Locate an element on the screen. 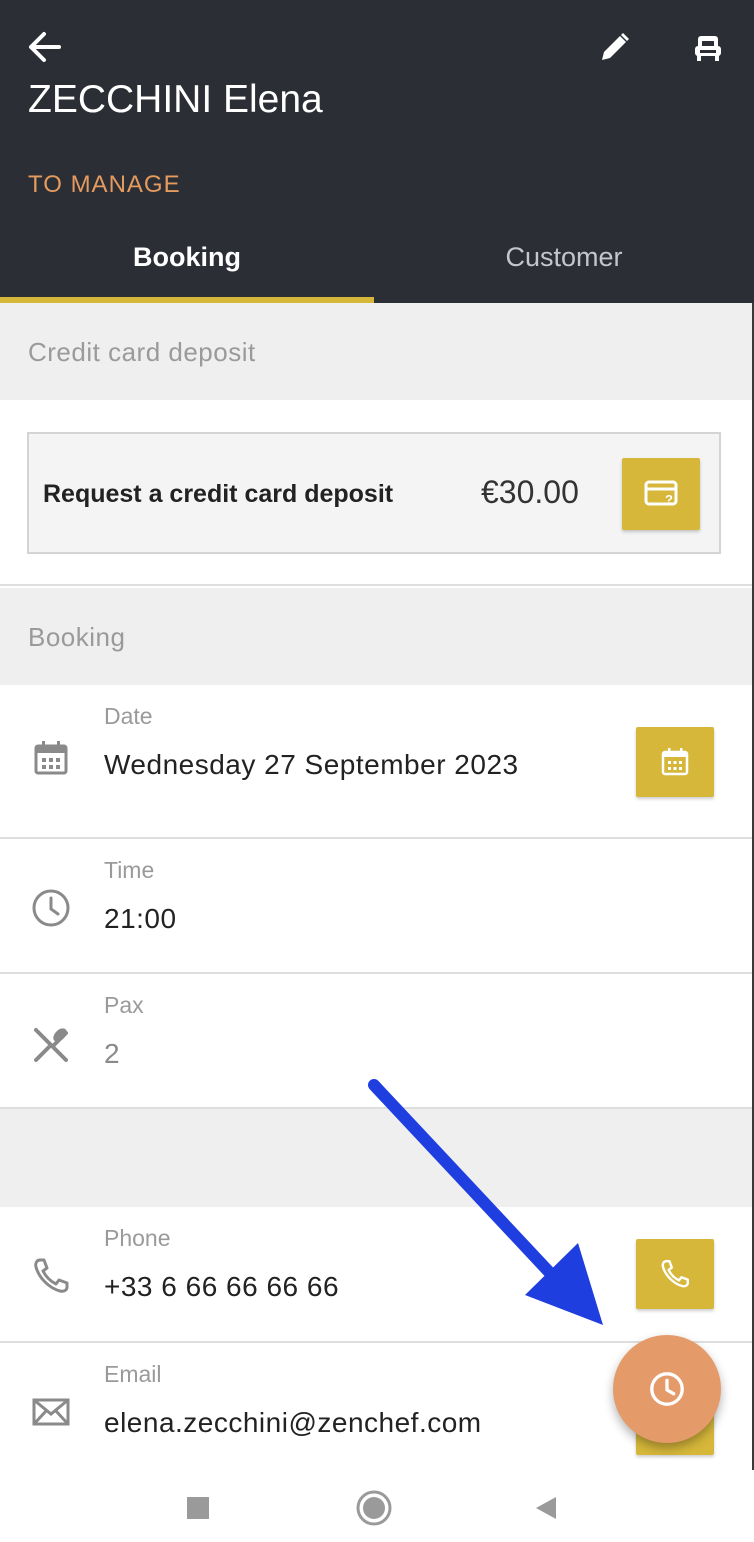 This screenshot has width=754, height=1542. pax-caption: Pax is located at coordinates (124, 1005).